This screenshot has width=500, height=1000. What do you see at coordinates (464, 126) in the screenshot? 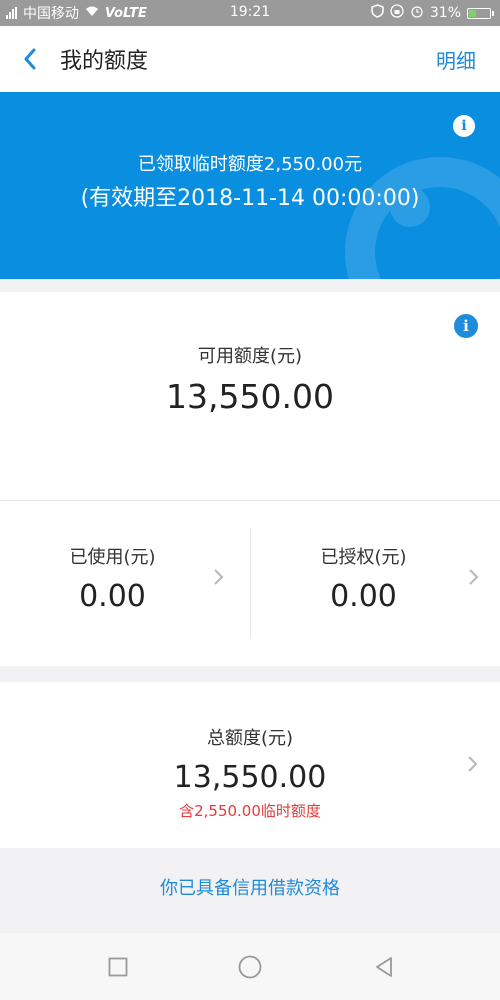
I see `banner-info-icon: i` at bounding box center [464, 126].